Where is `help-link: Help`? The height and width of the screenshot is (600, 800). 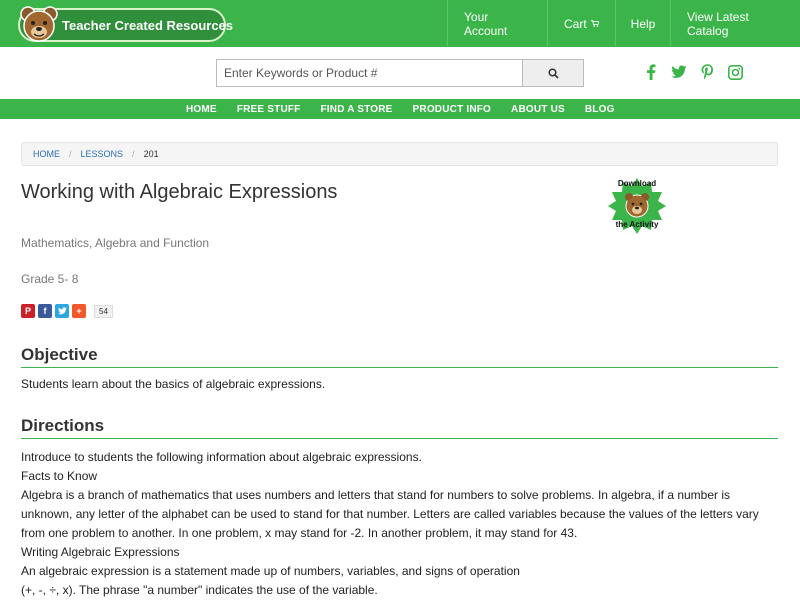 help-link: Help is located at coordinates (642, 23).